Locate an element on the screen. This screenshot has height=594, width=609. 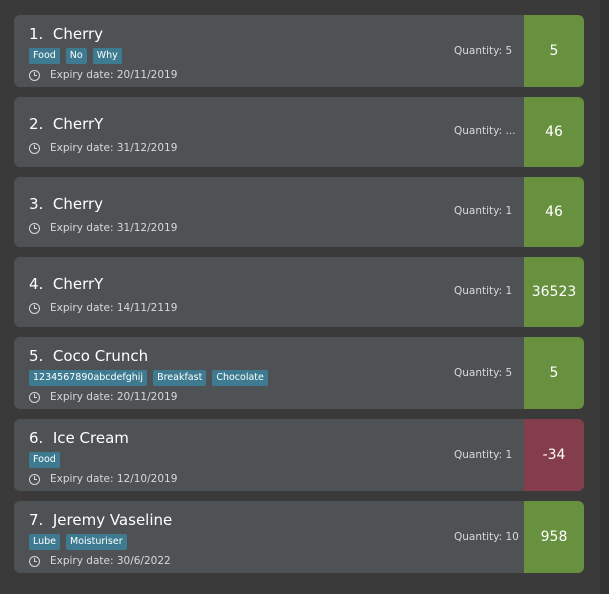
tag-list: 1234567890abcdefghij Breakfast Chocolate is located at coordinates (148, 378).